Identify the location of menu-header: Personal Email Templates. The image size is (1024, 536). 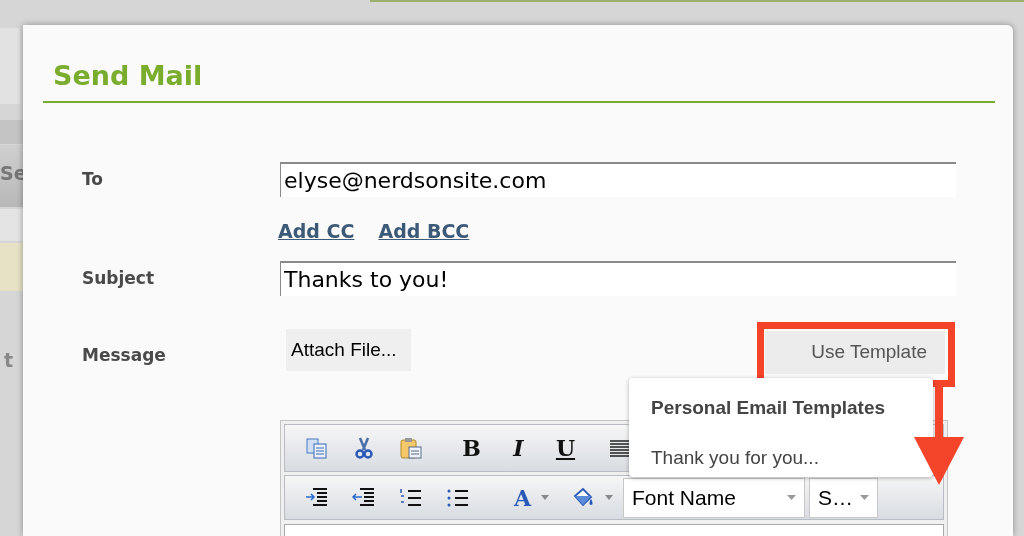
(769, 408).